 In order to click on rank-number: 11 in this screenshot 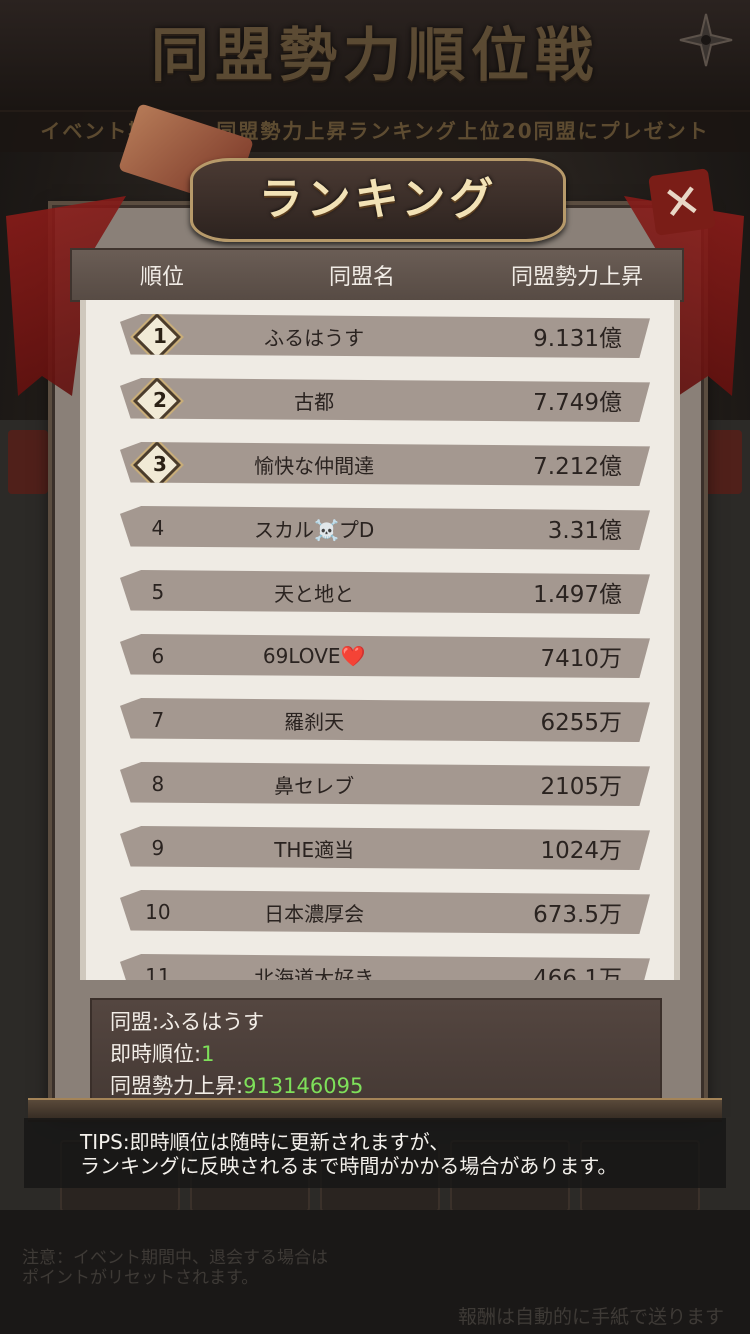, I will do `click(158, 972)`.